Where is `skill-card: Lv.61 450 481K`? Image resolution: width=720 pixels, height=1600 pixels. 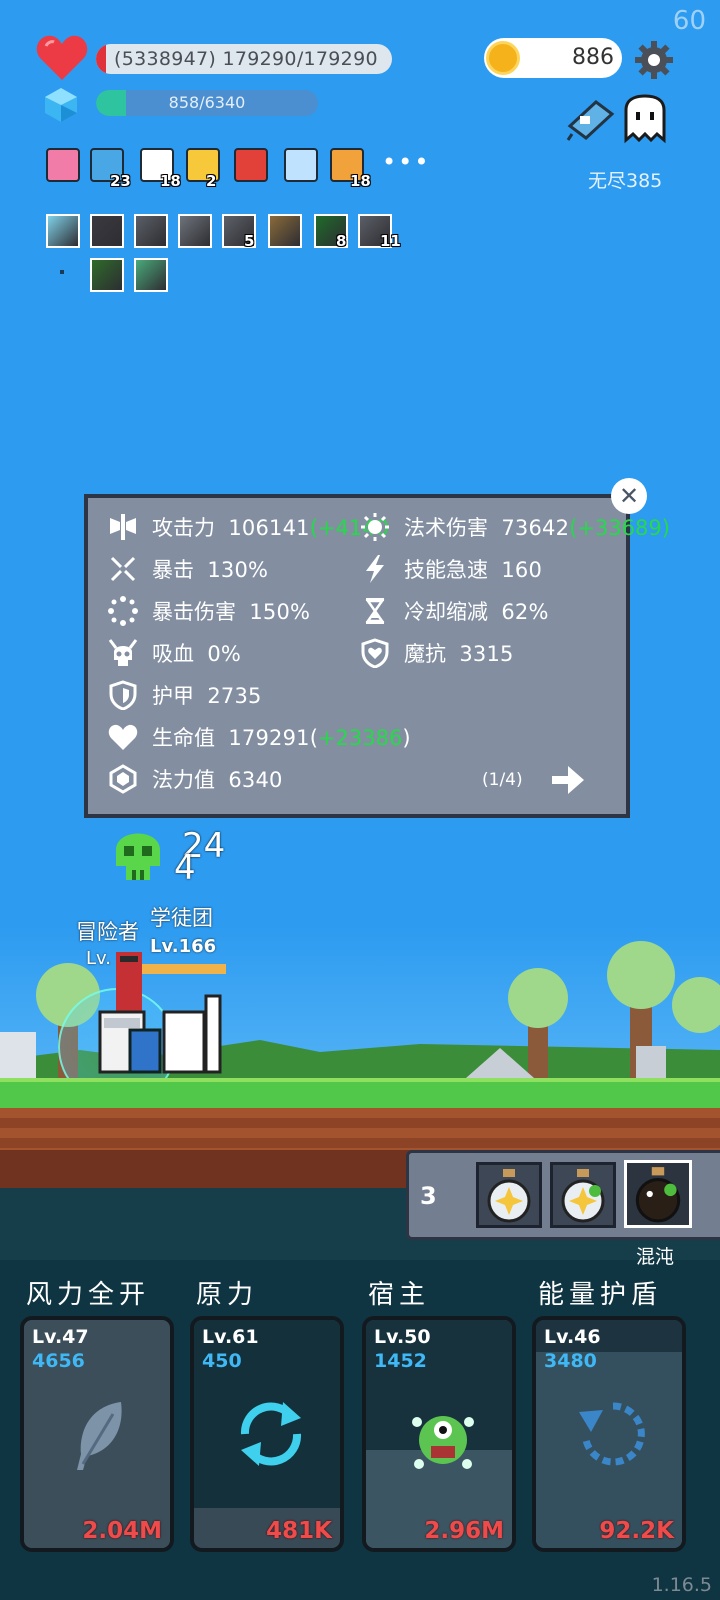
skill-card: Lv.61 450 481K is located at coordinates (267, 1434).